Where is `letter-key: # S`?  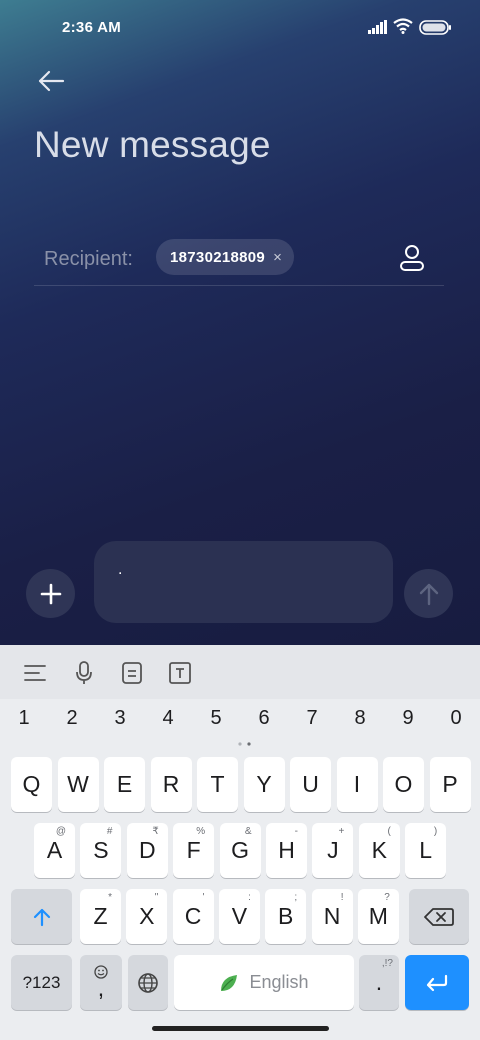 letter-key: # S is located at coordinates (101, 850).